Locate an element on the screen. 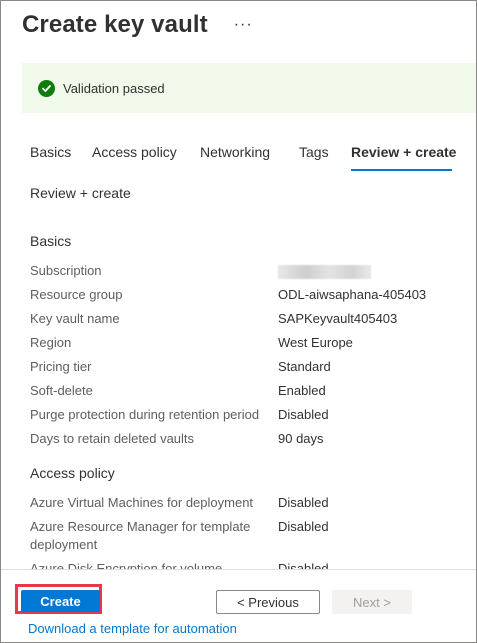  download-template-link: Download a template for automation is located at coordinates (132, 628).